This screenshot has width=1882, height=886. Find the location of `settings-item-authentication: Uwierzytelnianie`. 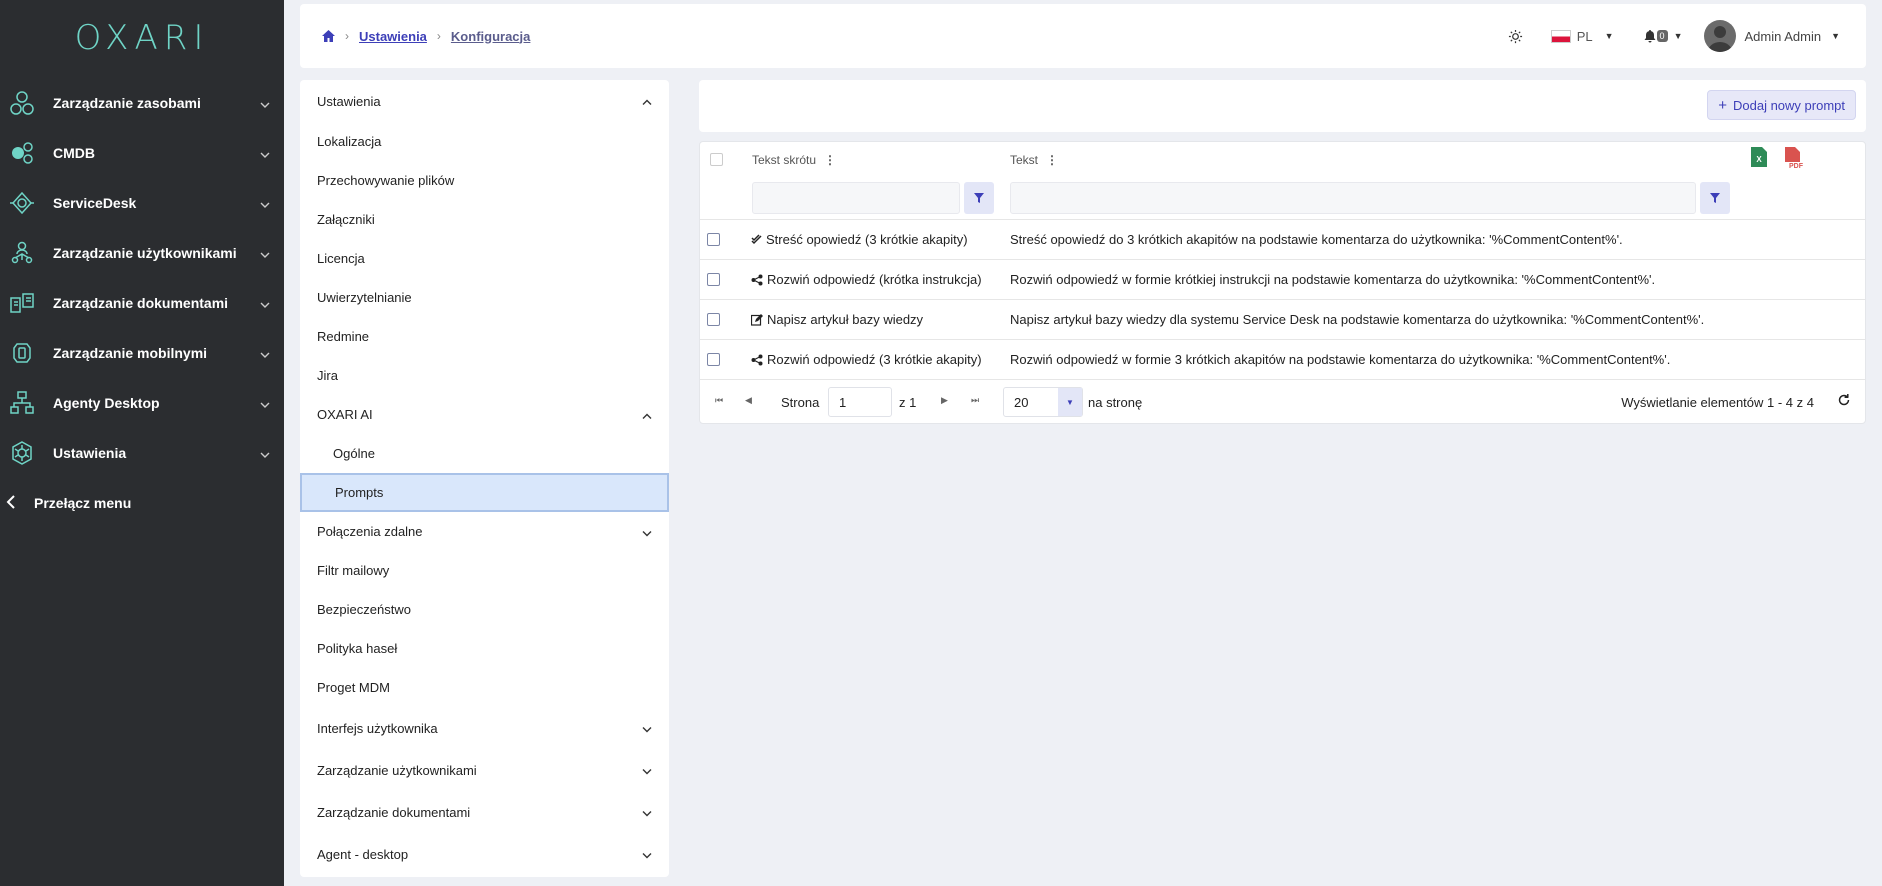

settings-item-authentication: Uwierzytelnianie is located at coordinates (484, 297).